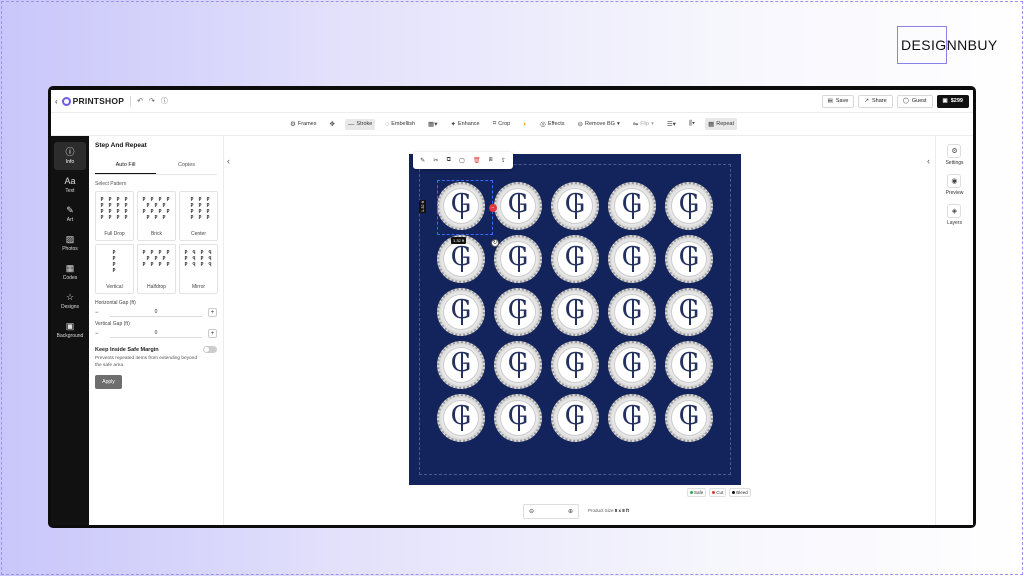  Describe the element at coordinates (552, 124) in the screenshot. I see `effects-tool: ◎ Effects` at that location.